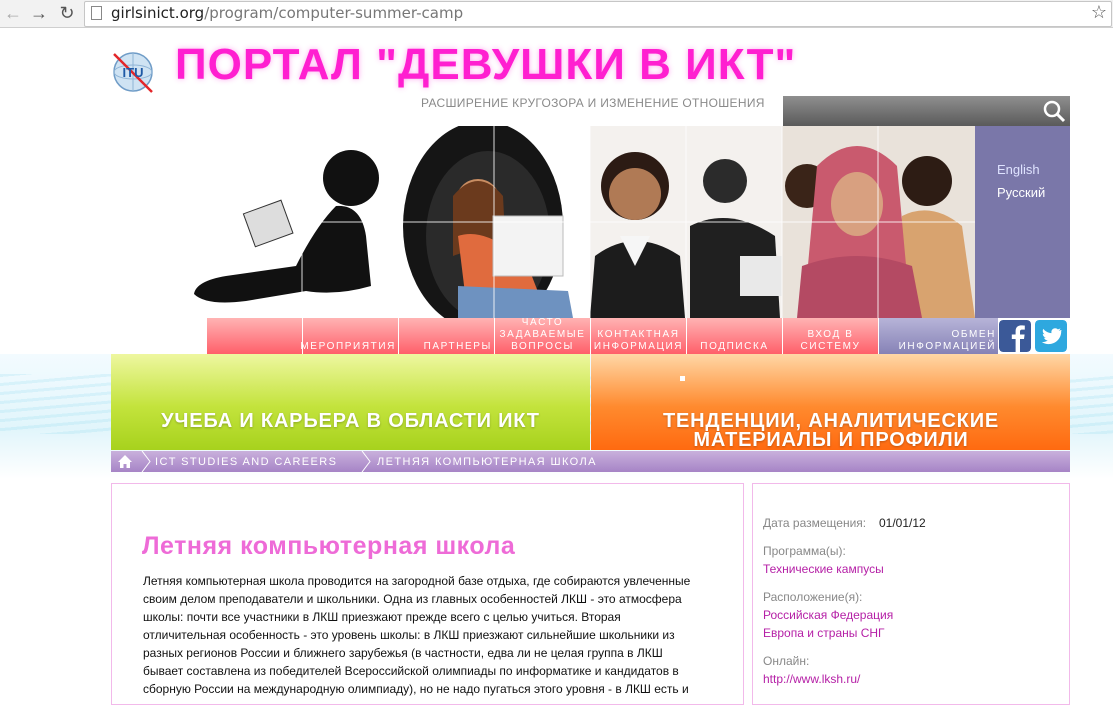 Image resolution: width=1113 pixels, height=705 pixels. What do you see at coordinates (447, 336) in the screenshot?
I see `menu-item-partners: ПАРТНЕРЫ` at bounding box center [447, 336].